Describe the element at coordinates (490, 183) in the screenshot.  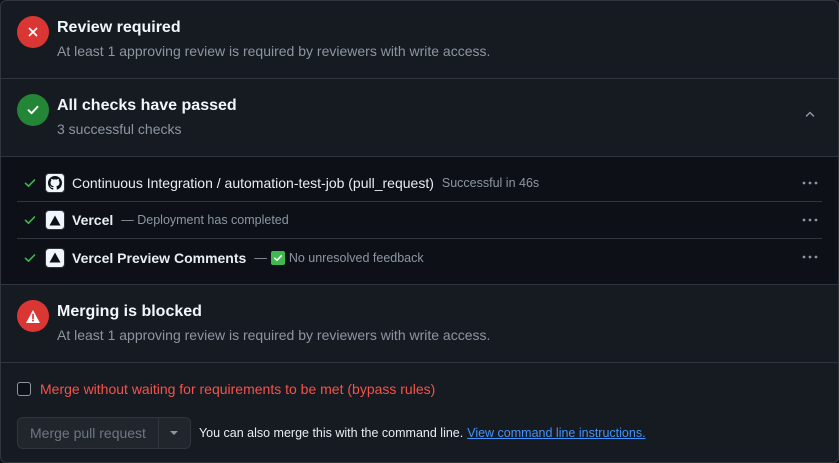
I see `check-description: Successful in 46s` at that location.